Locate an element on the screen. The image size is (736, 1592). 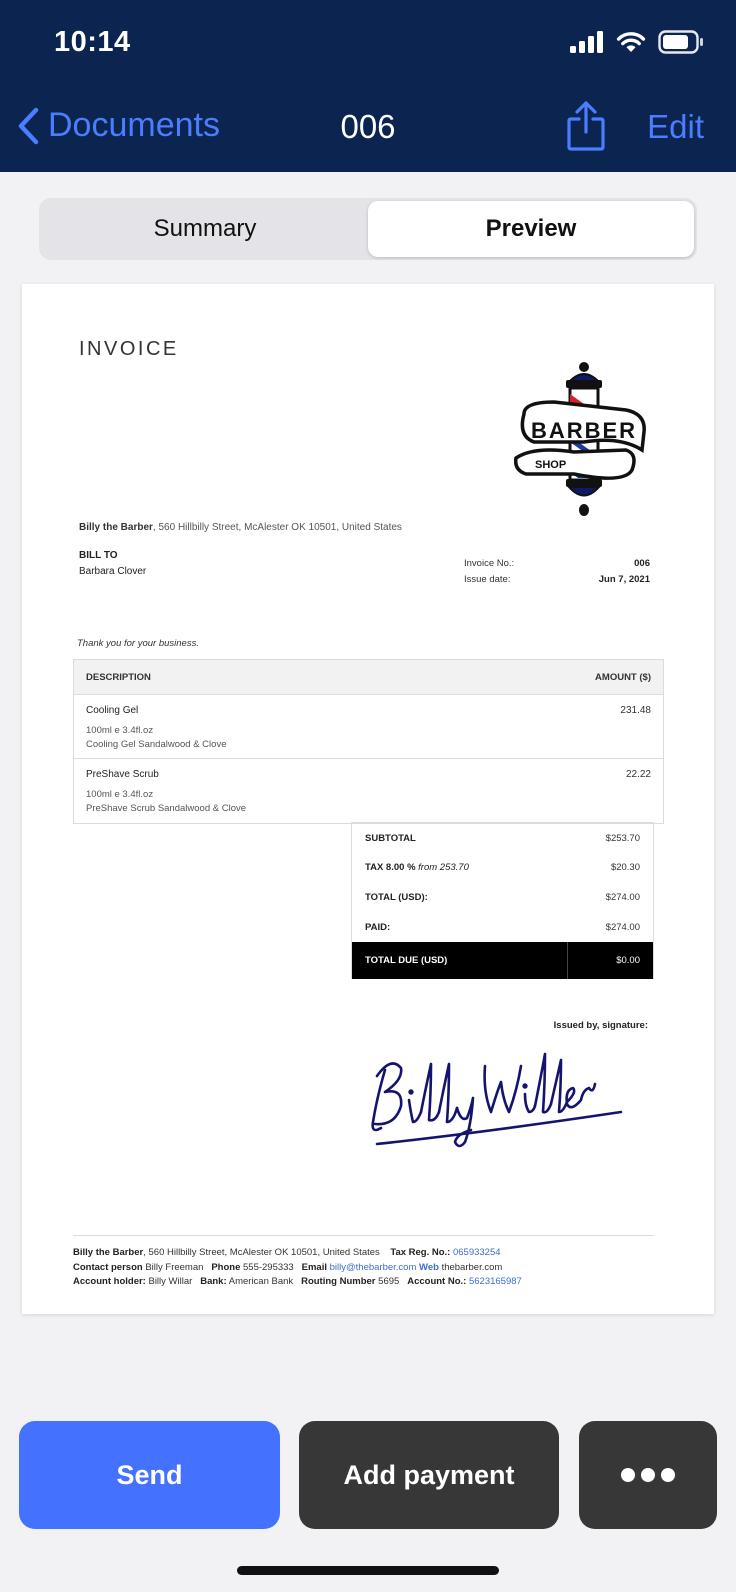
footer-phone-label: Phone is located at coordinates (226, 1267).